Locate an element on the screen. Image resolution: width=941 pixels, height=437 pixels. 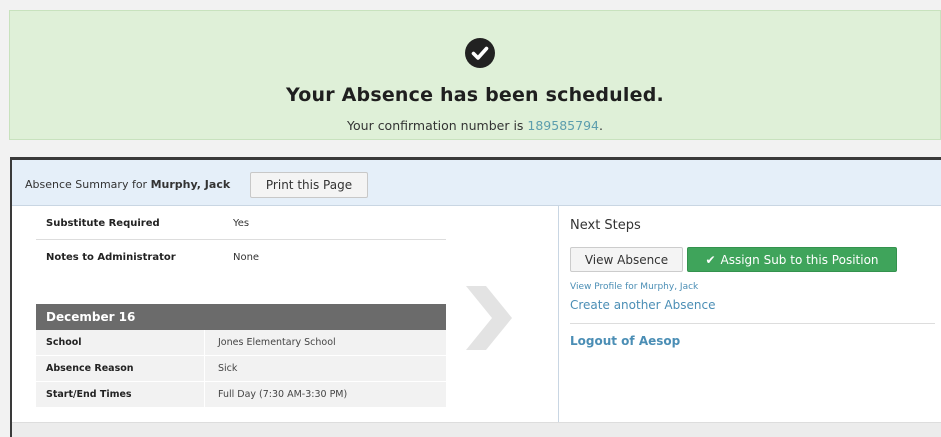
detail-value: Full Day (7:30 AM-3:30 PM) is located at coordinates (318, 394).